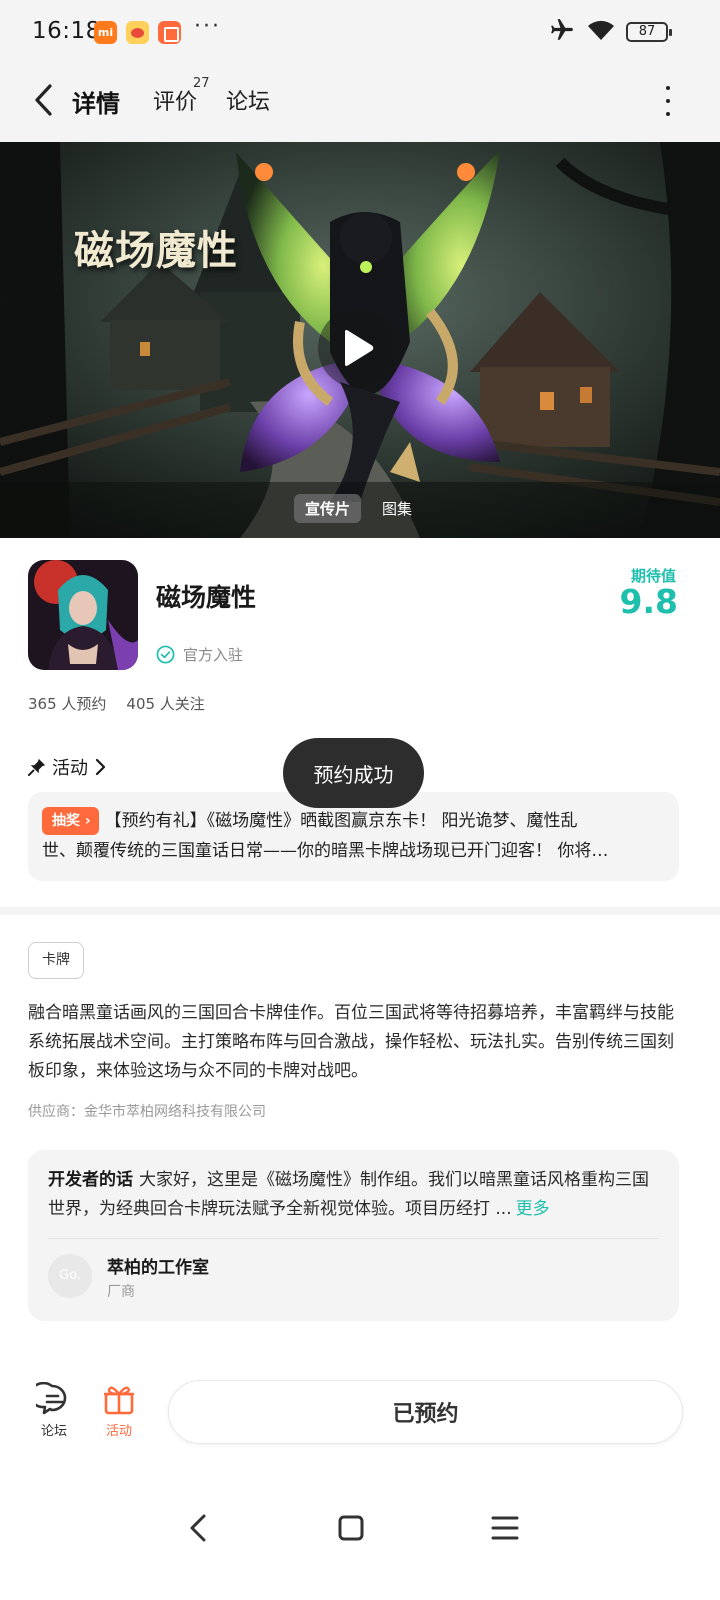 The width and height of the screenshot is (720, 1600). What do you see at coordinates (360, 911) in the screenshot?
I see `section-divider` at bounding box center [360, 911].